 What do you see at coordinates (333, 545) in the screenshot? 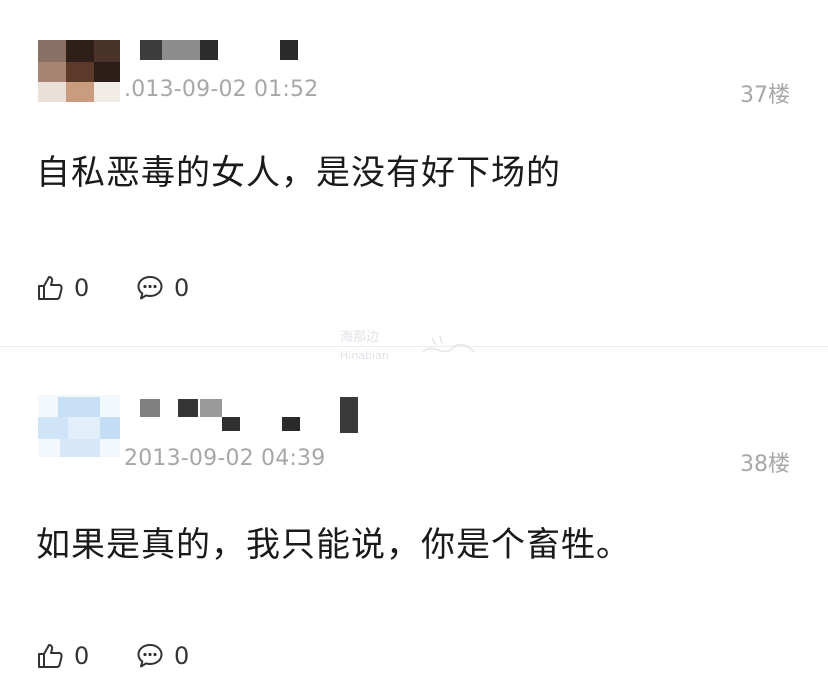
I see `comment-text: 如果是真的，我只能说，你是个畜牲。` at bounding box center [333, 545].